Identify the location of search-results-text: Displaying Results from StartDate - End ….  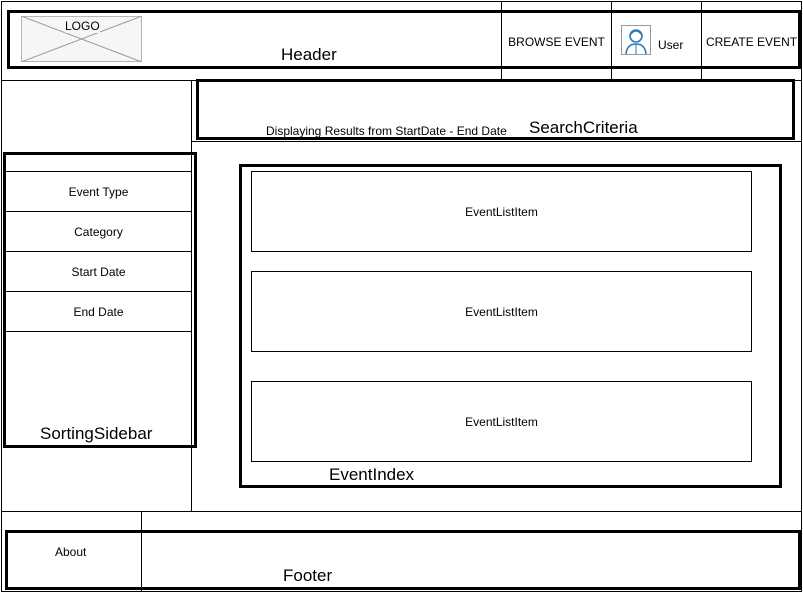
(386, 131).